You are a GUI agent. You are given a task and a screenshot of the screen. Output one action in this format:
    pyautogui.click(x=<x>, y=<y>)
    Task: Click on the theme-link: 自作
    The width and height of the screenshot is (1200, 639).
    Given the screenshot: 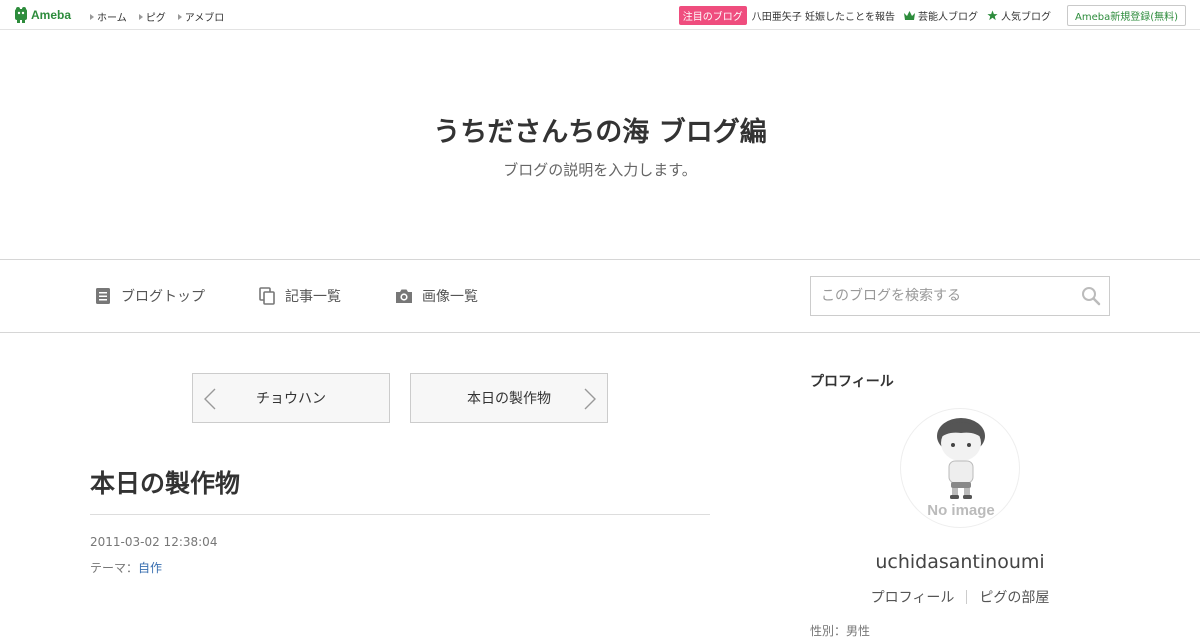 What is the action you would take?
    pyautogui.click(x=150, y=568)
    